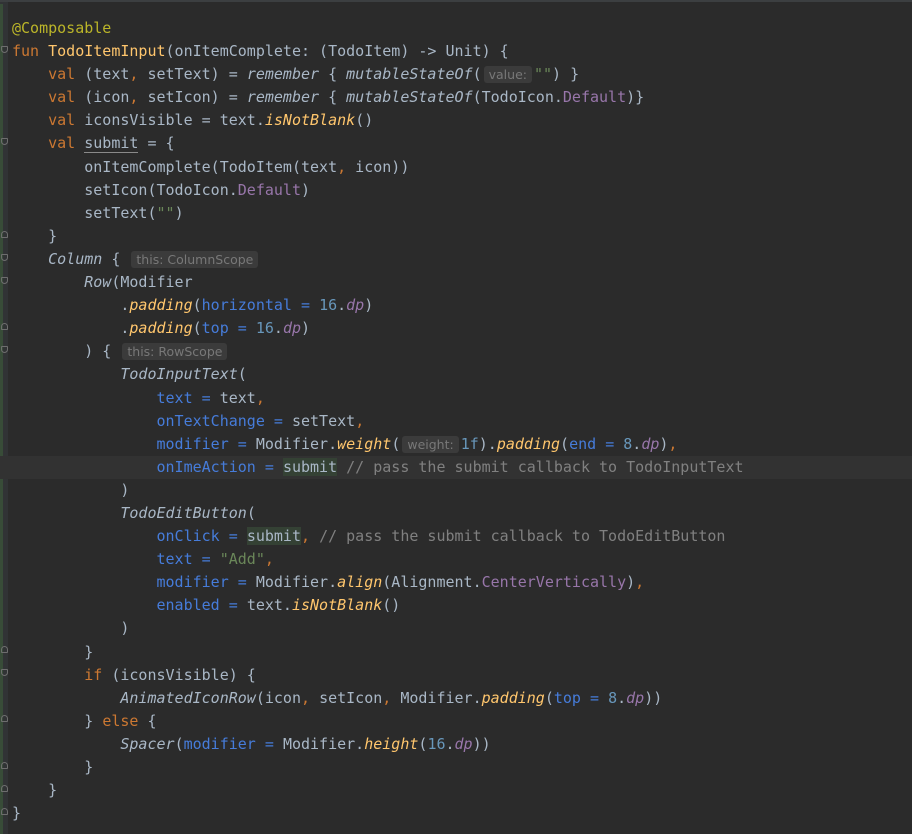 Image resolution: width=912 pixels, height=834 pixels. Describe the element at coordinates (462, 143) in the screenshot. I see `code-line: val submit = {` at that location.